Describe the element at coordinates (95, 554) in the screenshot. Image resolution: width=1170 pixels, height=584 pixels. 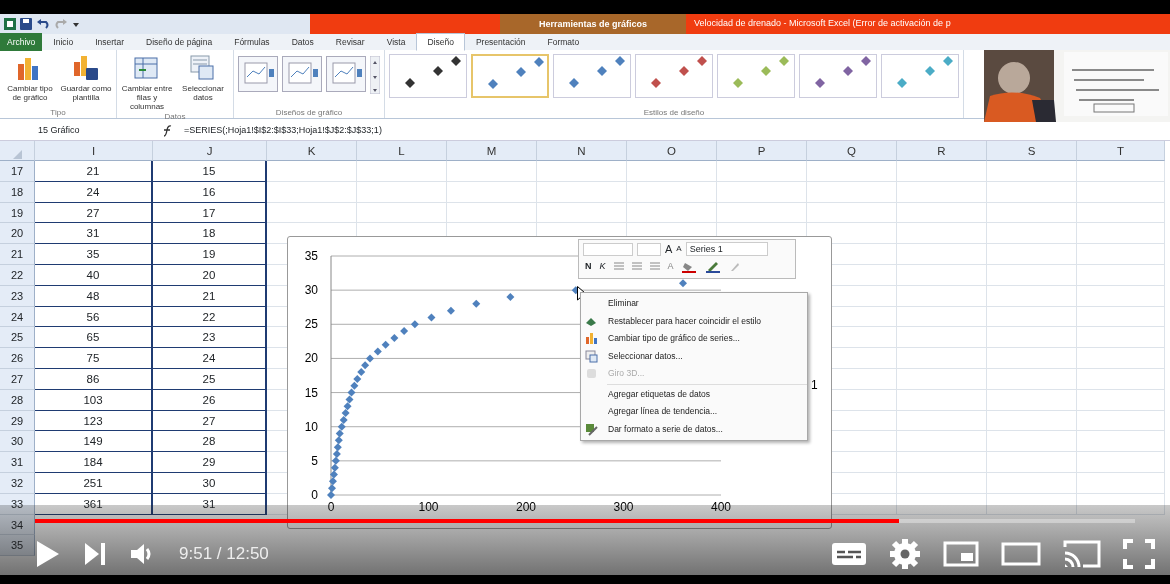
I see `next-button` at that location.